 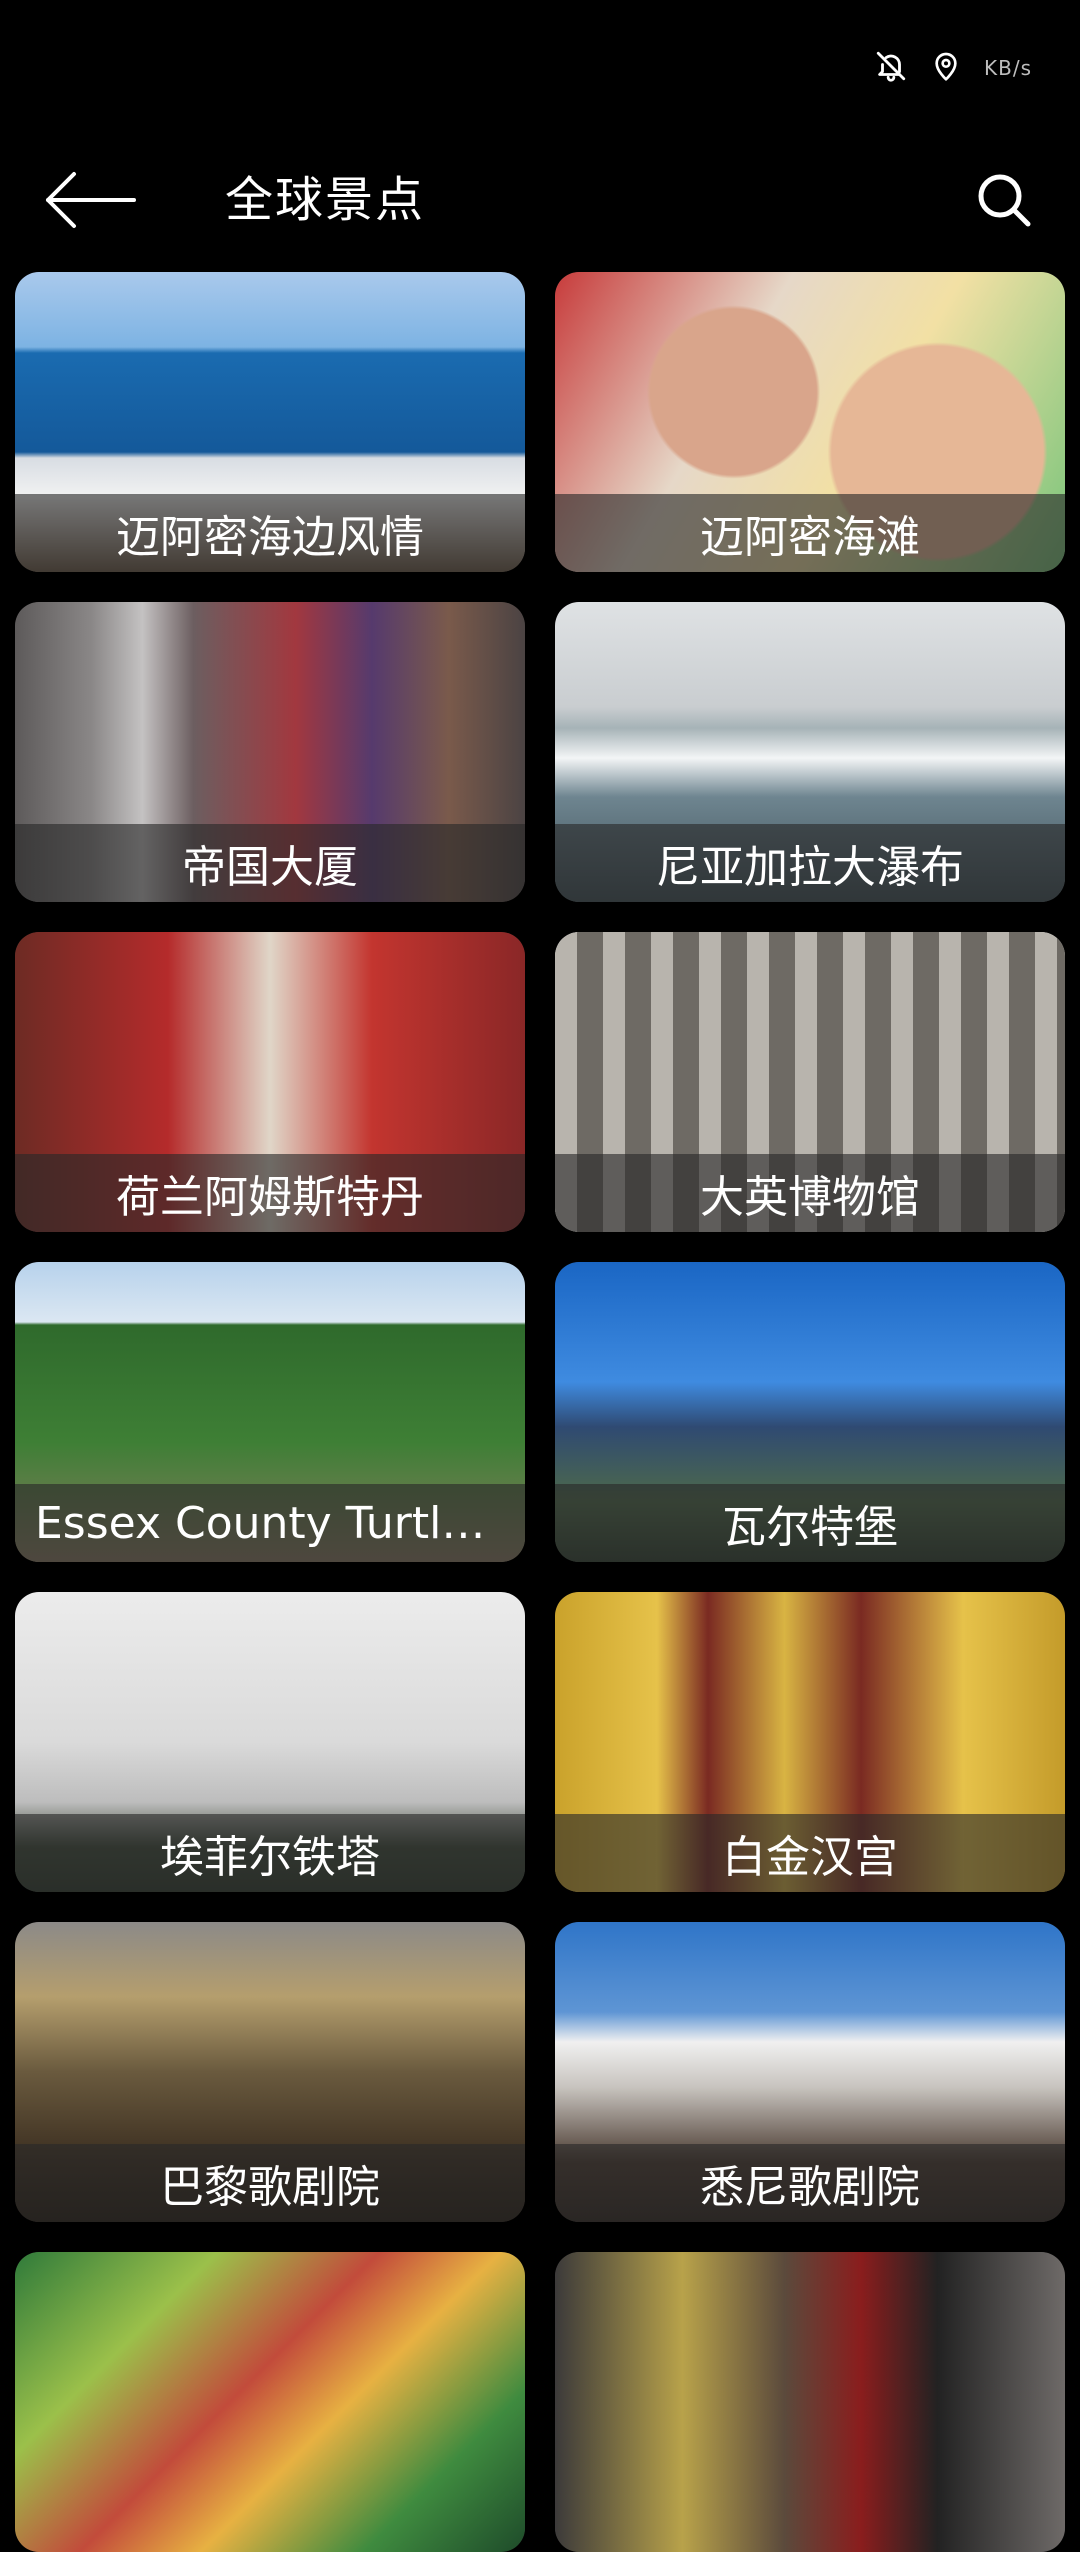 What do you see at coordinates (325, 200) in the screenshot?
I see `page-title: 全球景点` at bounding box center [325, 200].